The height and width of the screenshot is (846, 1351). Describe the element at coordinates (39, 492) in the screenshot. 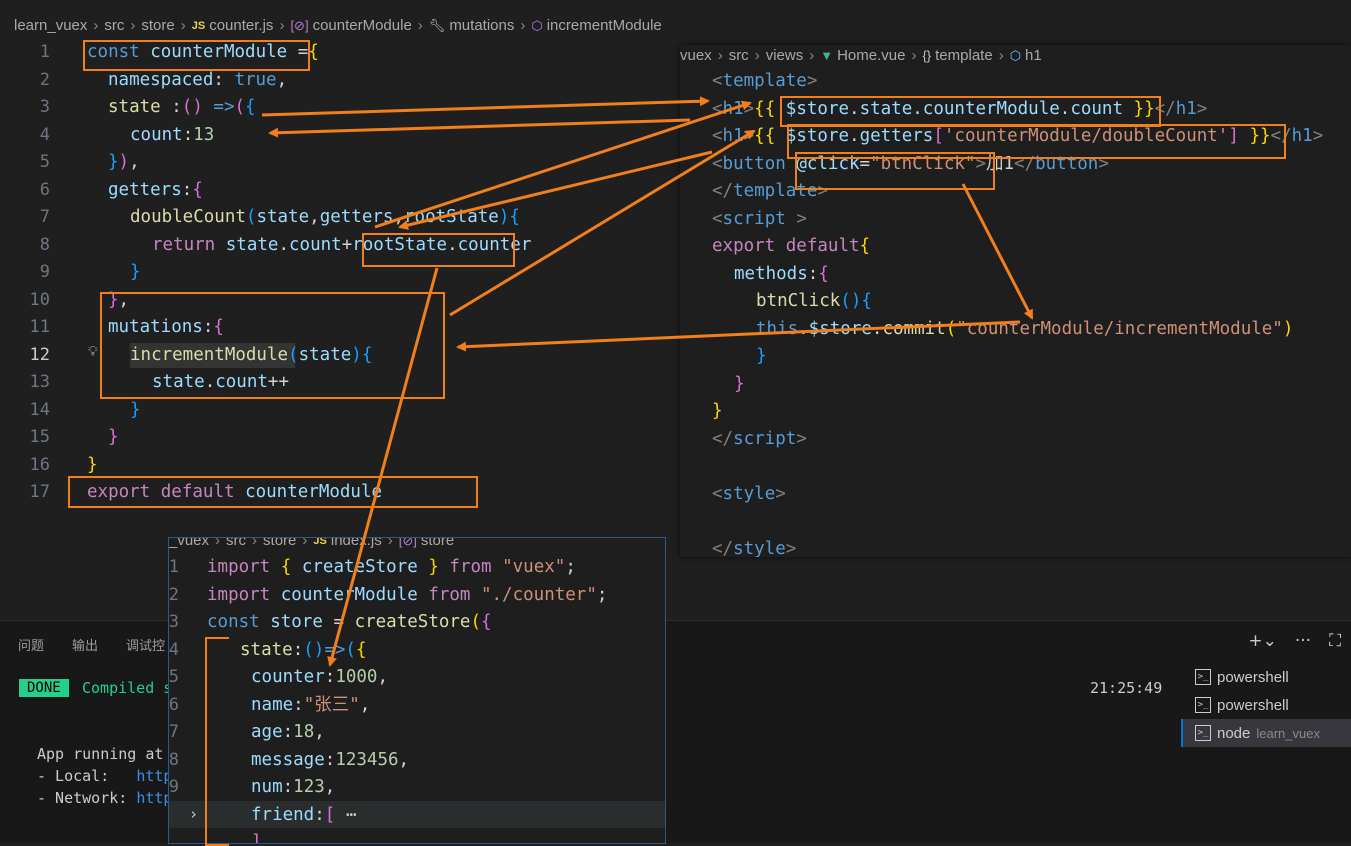

I see `line-number: 17` at that location.